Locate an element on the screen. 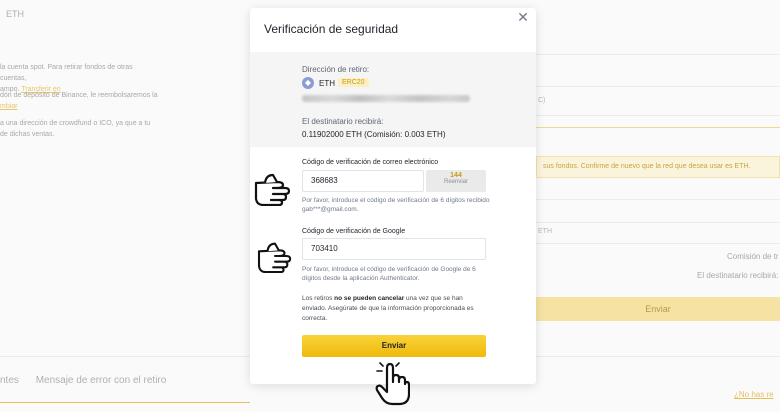 The width and height of the screenshot is (780, 412). eth-icon: ◆ is located at coordinates (308, 83).